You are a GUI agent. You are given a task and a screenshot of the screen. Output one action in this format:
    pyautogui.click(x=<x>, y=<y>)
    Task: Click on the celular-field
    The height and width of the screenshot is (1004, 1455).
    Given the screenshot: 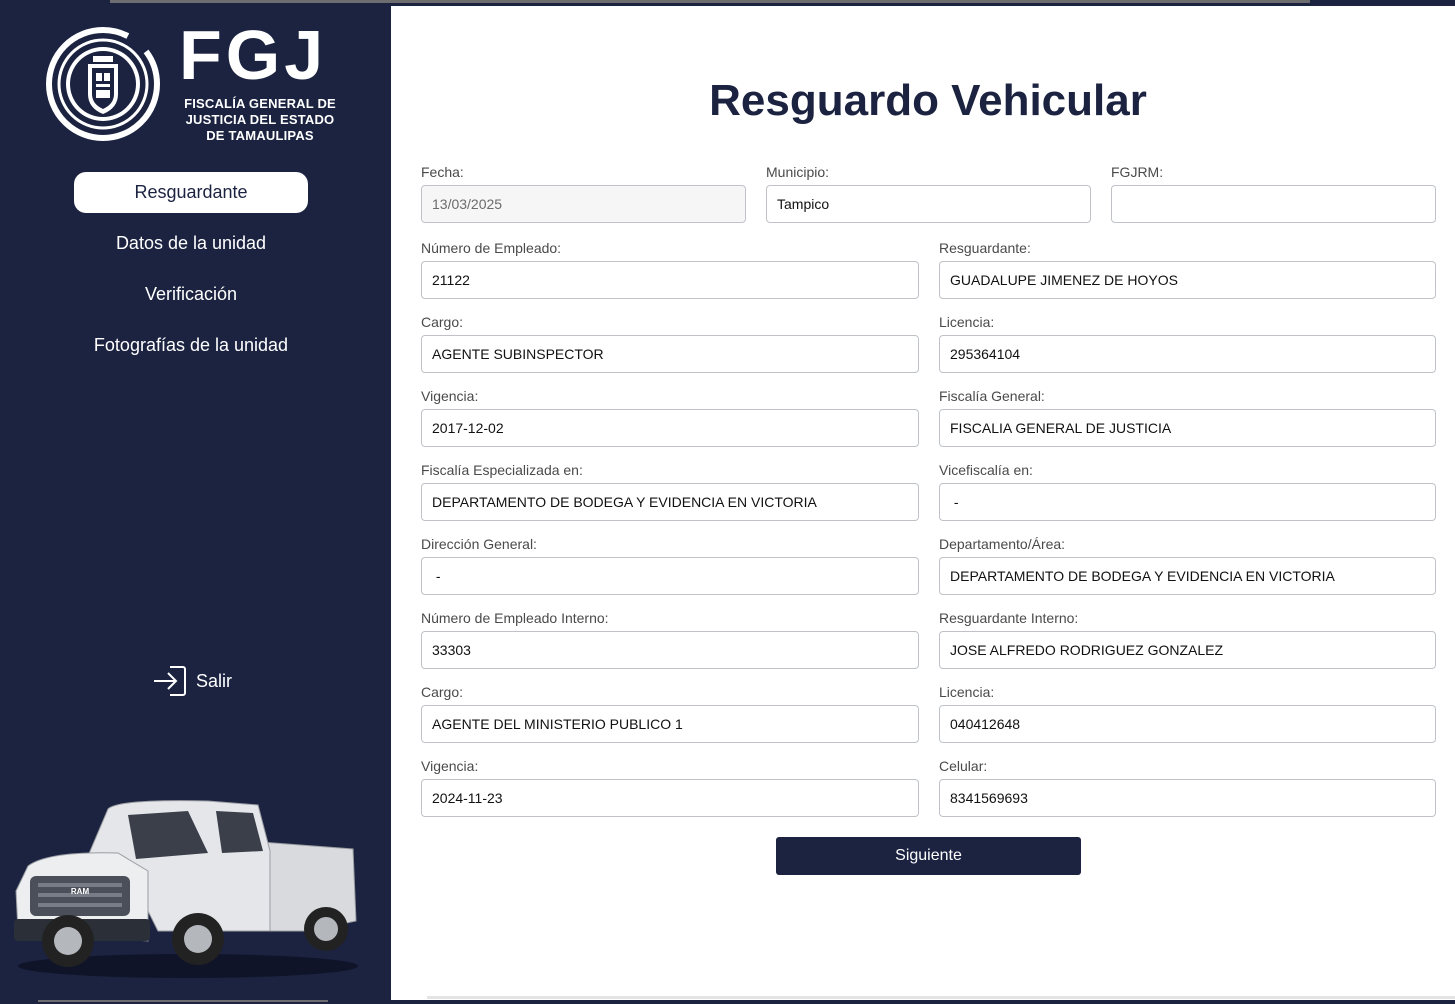 What is the action you would take?
    pyautogui.click(x=1187, y=798)
    